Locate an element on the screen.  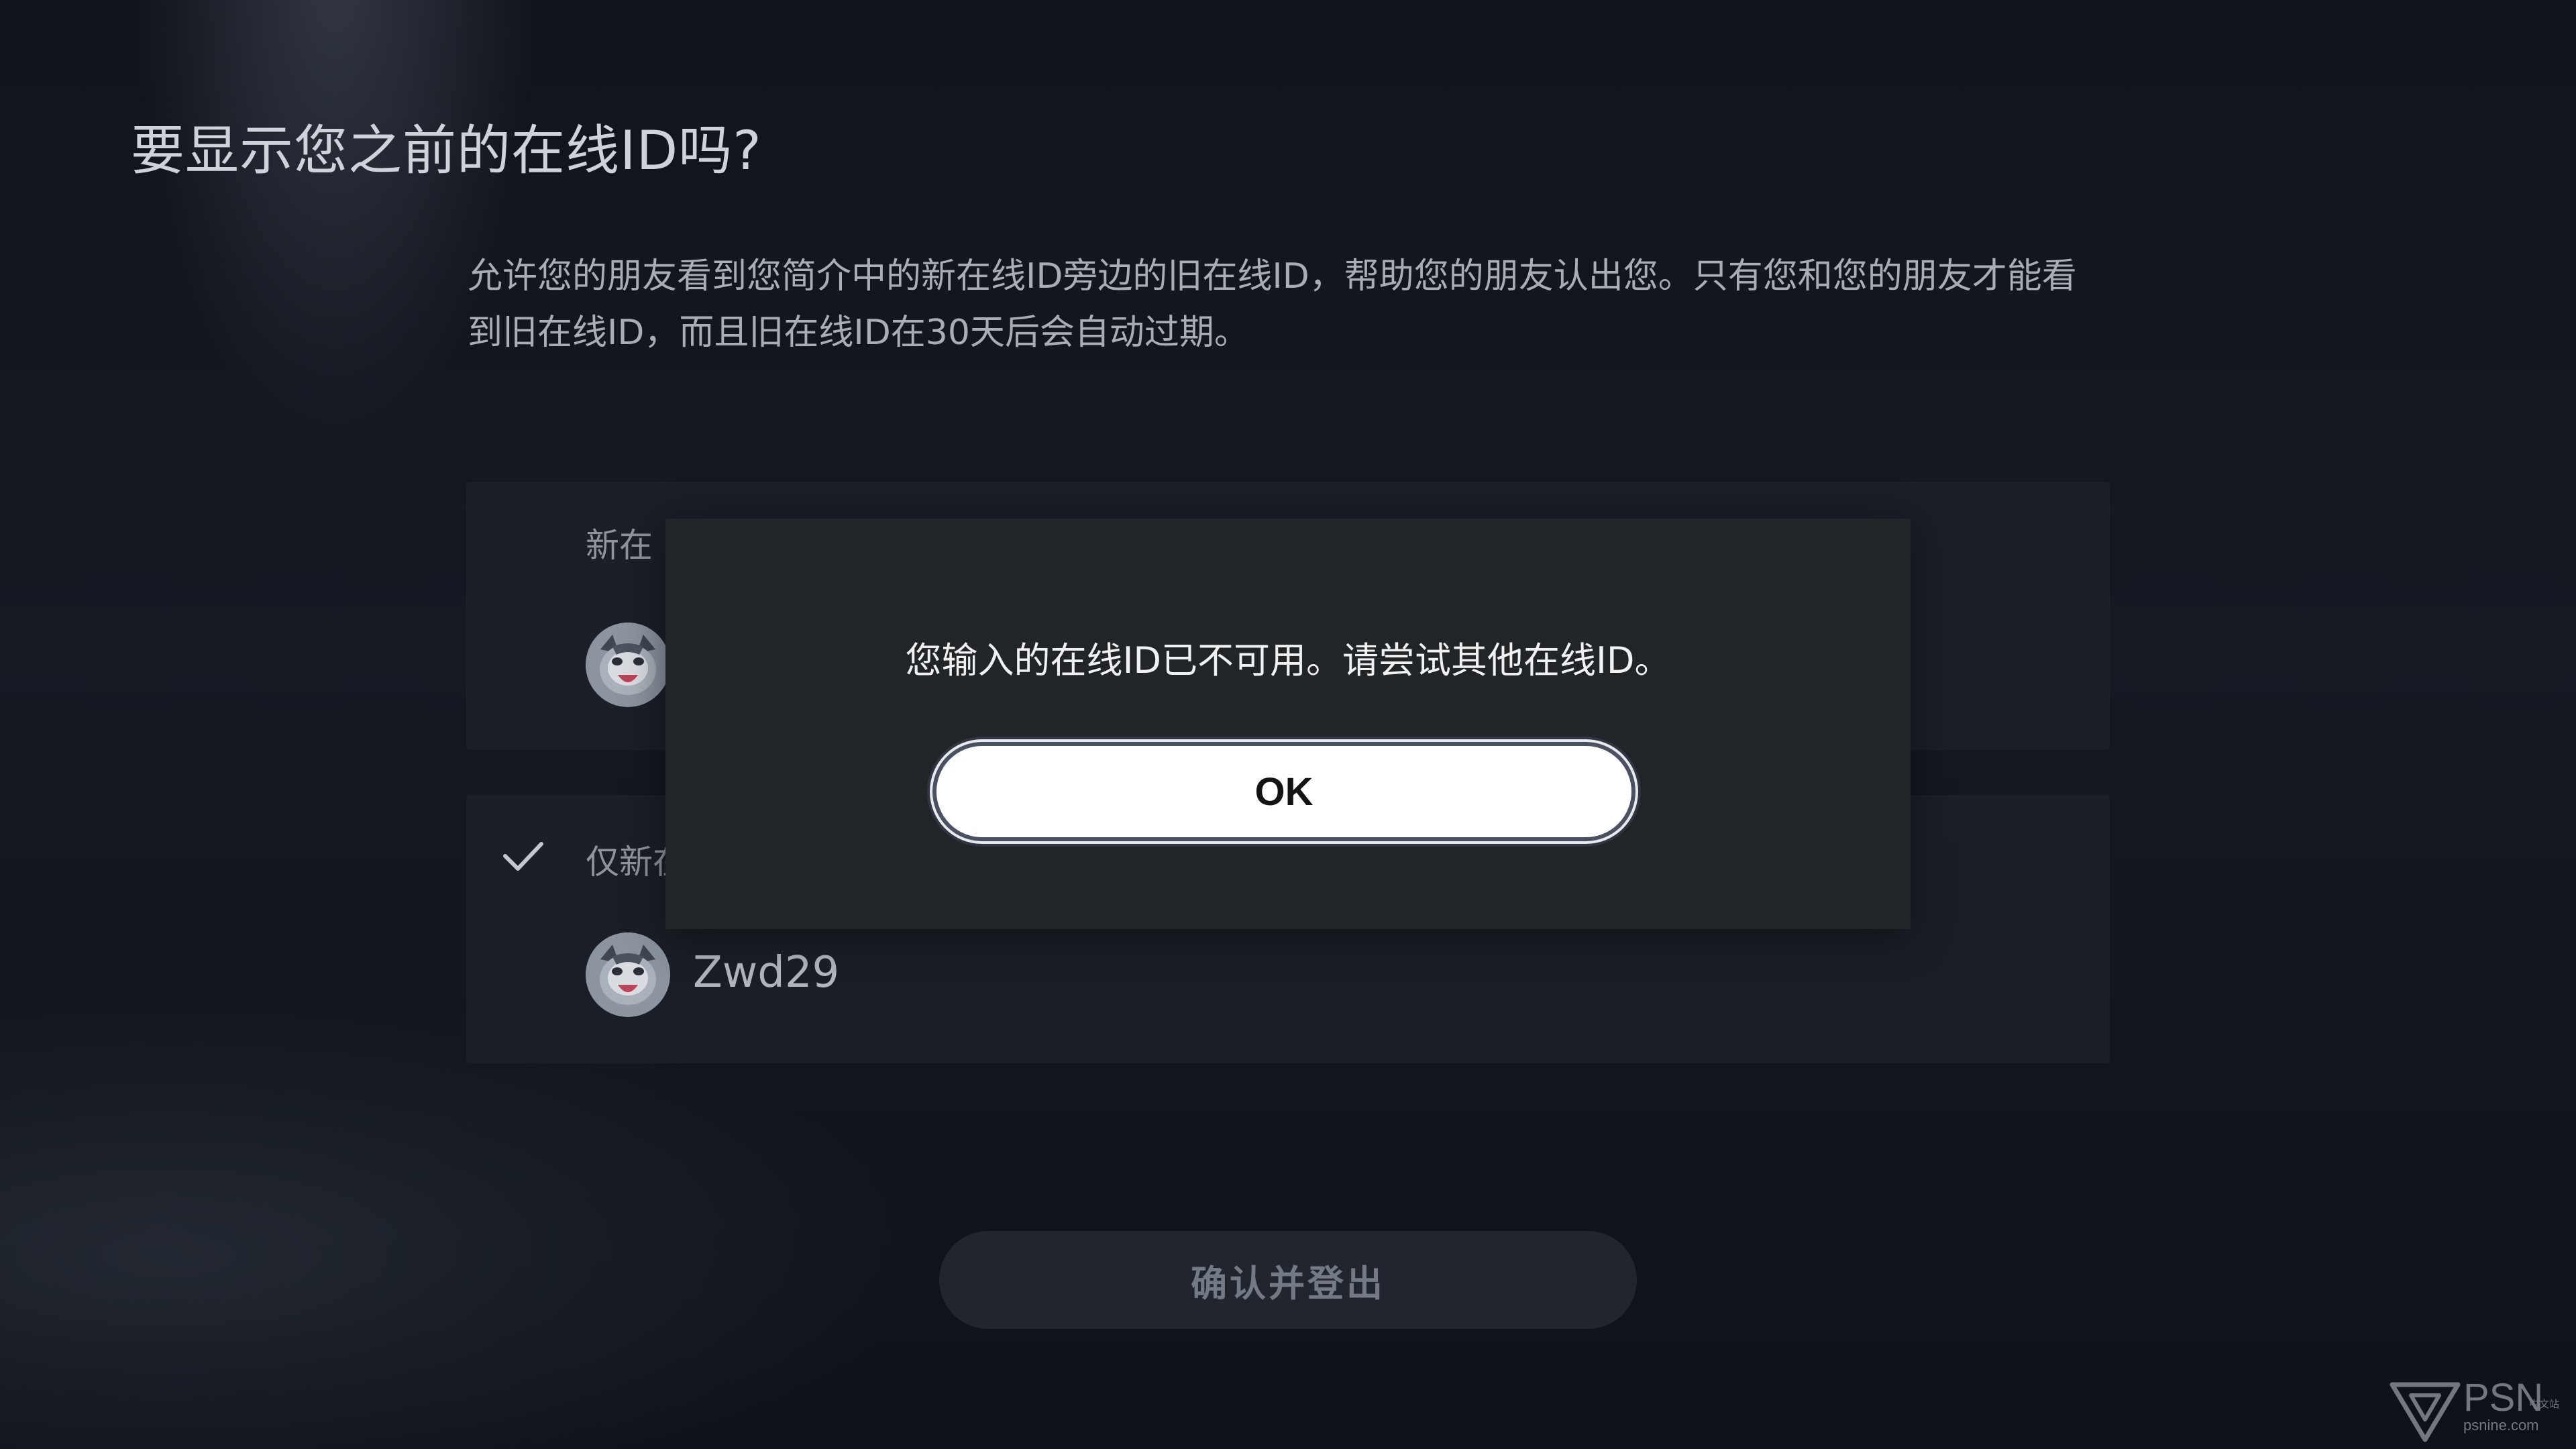
page-title: 要显示您之前的在线ID吗? is located at coordinates (446, 150).